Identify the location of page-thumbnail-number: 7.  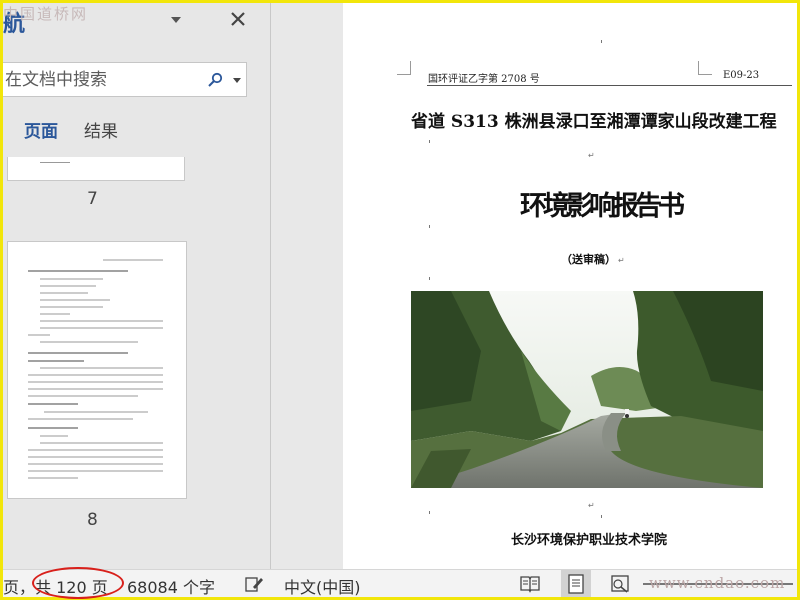
(92, 199).